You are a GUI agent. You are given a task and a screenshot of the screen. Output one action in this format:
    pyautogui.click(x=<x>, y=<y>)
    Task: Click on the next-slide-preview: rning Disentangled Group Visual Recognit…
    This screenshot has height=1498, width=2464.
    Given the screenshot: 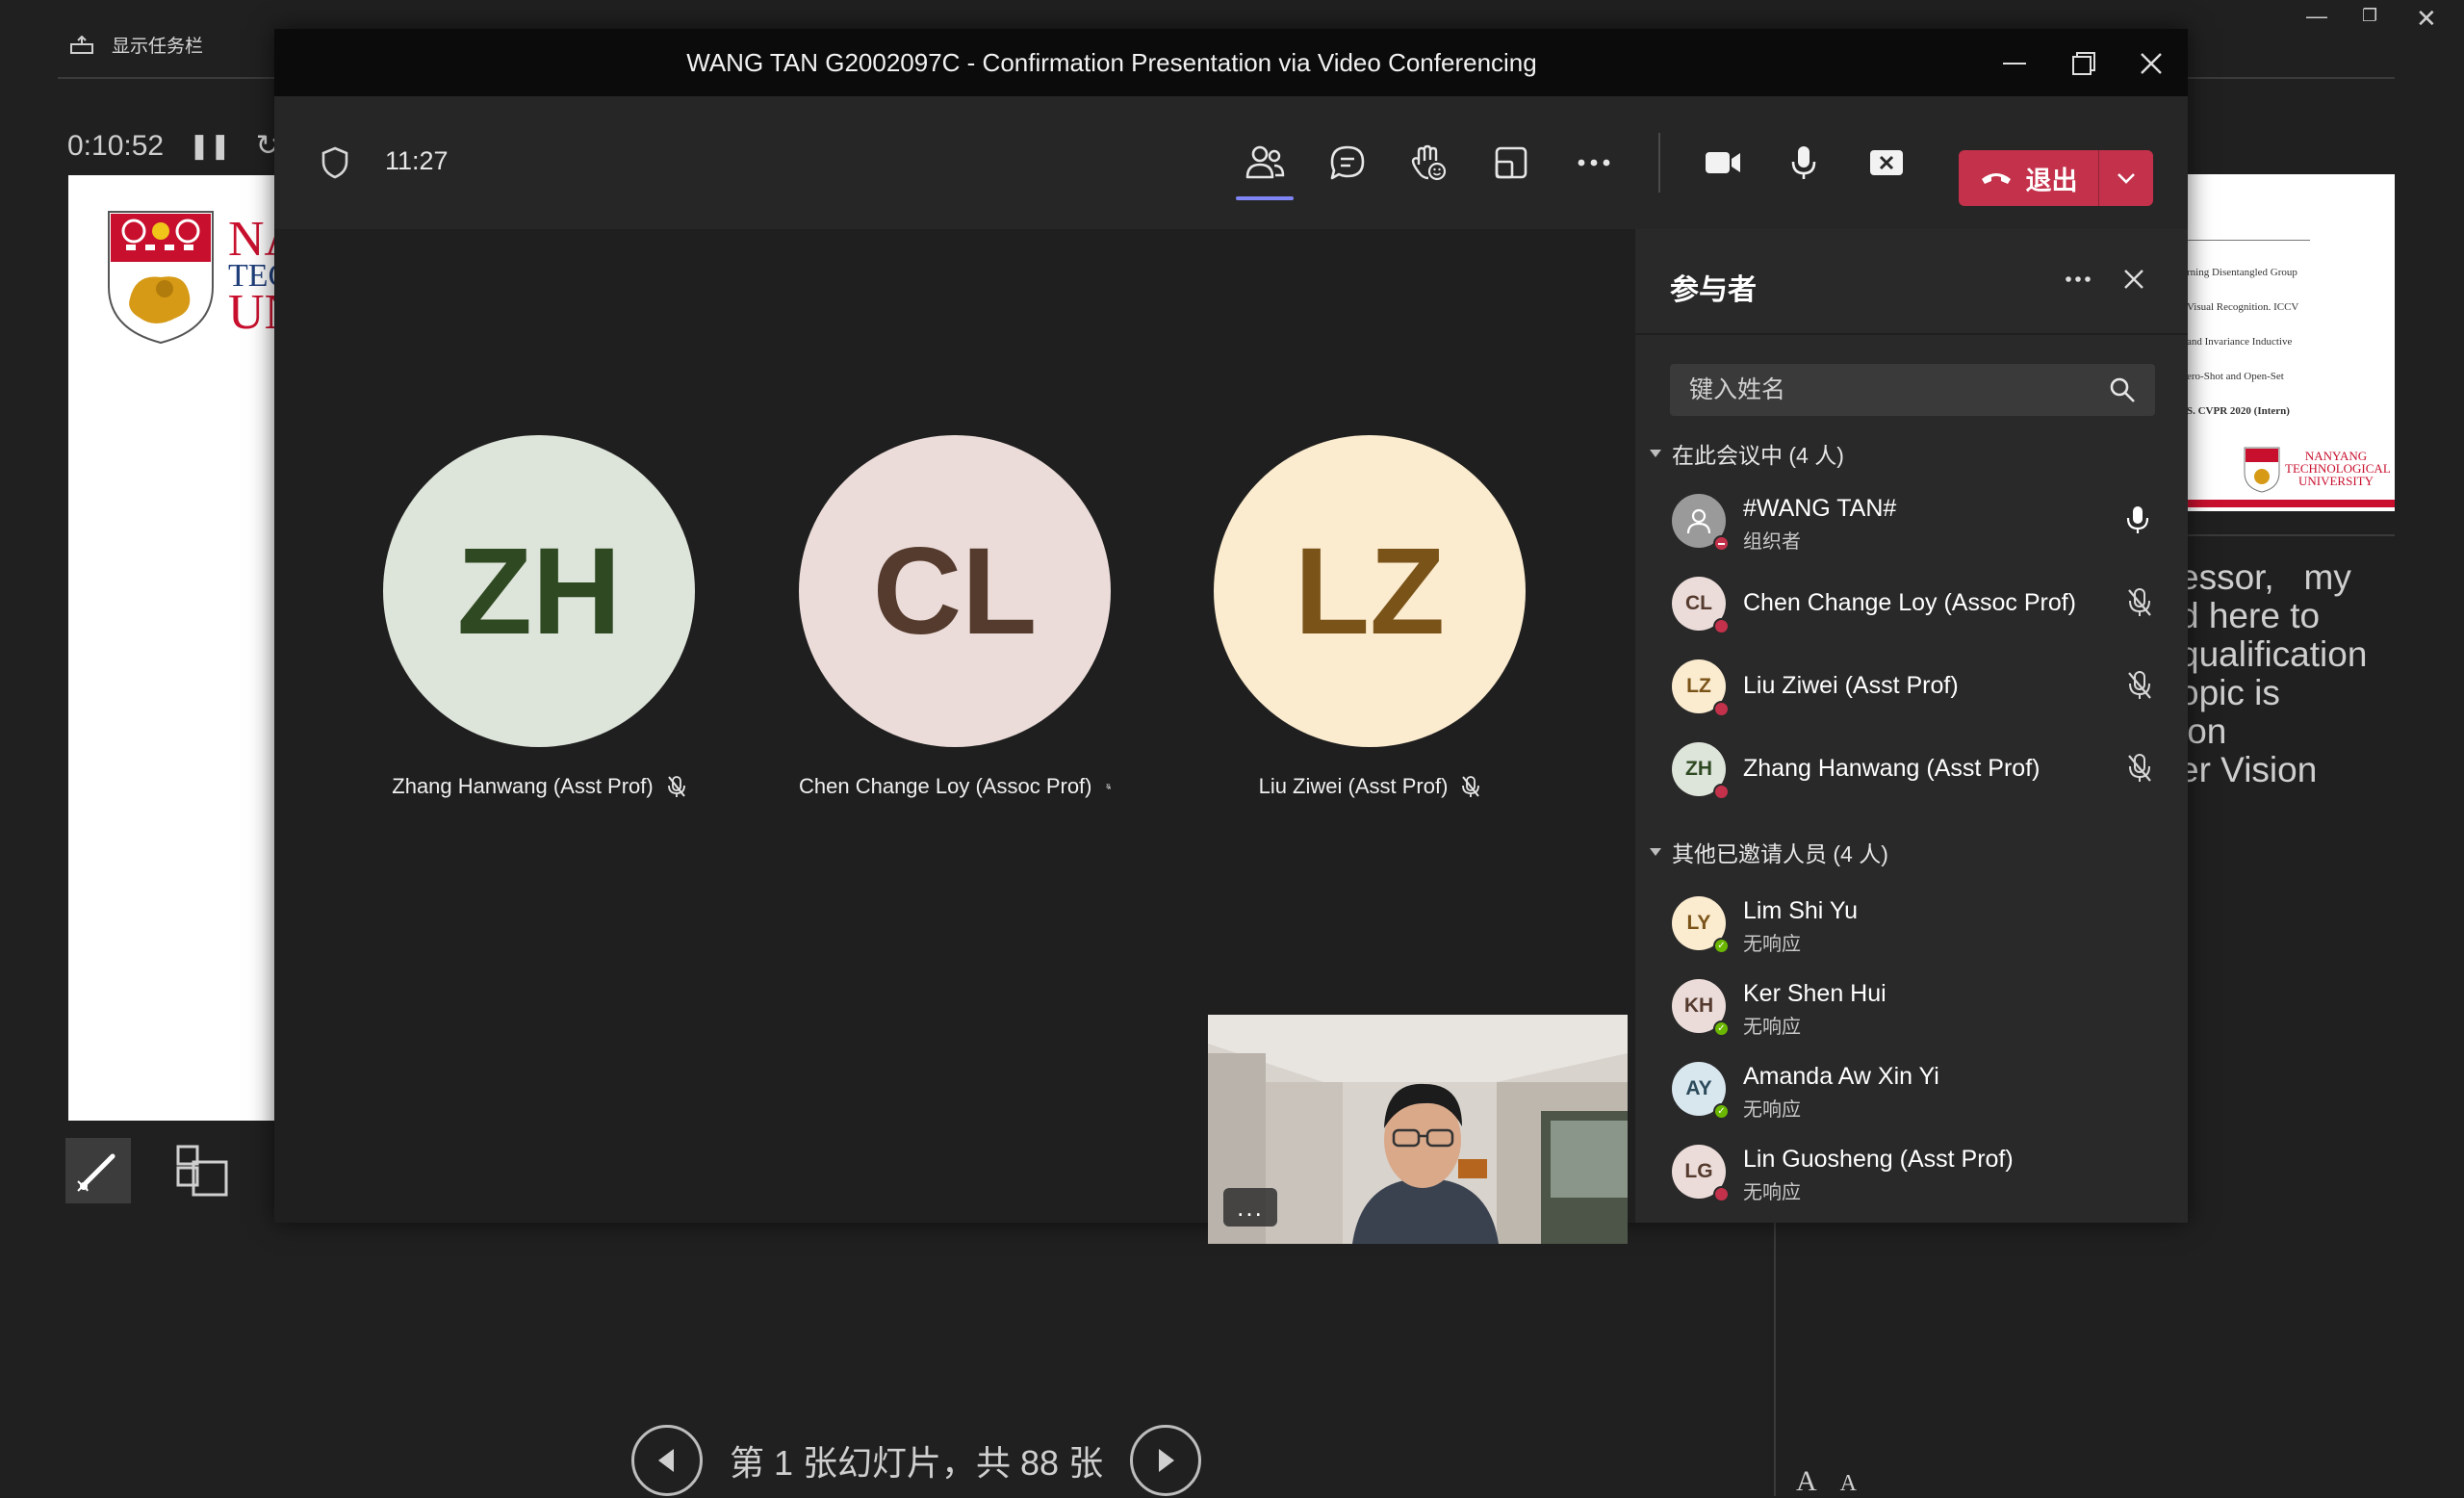 What is the action you would take?
    pyautogui.click(x=2282, y=343)
    